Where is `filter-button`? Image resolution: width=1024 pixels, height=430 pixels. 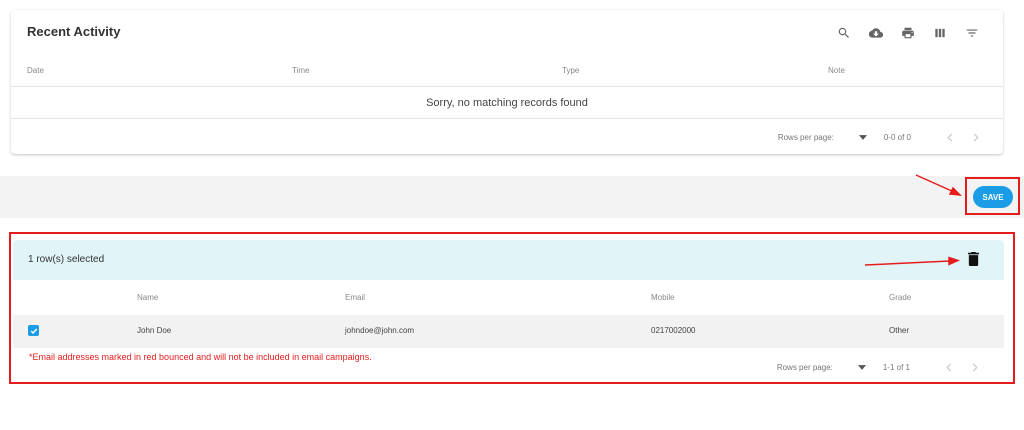
filter-button is located at coordinates (972, 33).